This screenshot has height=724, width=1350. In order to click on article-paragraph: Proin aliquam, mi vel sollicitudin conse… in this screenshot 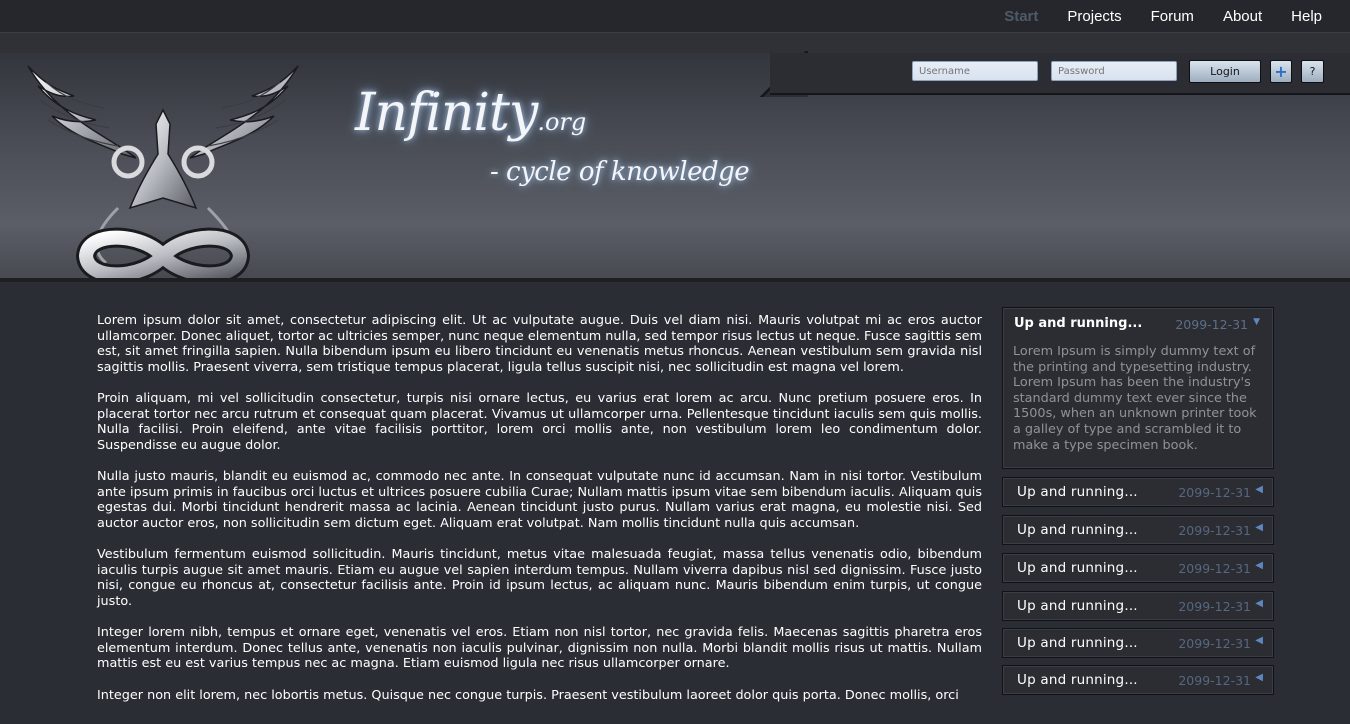, I will do `click(539, 422)`.